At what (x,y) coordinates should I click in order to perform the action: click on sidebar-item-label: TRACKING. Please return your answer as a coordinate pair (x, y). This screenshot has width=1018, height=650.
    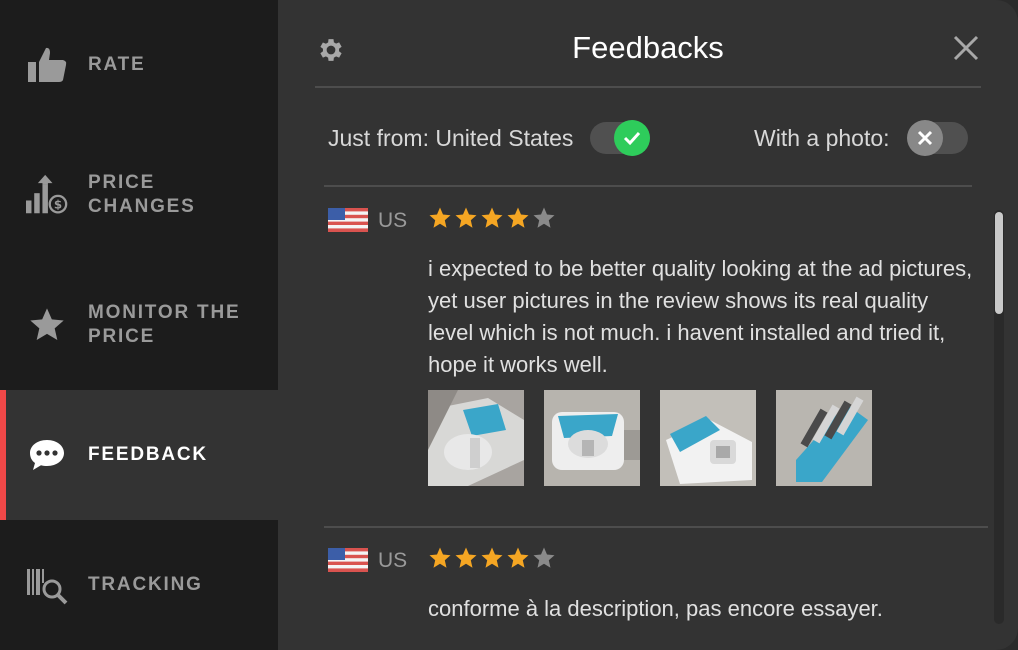
    Looking at the image, I should click on (145, 584).